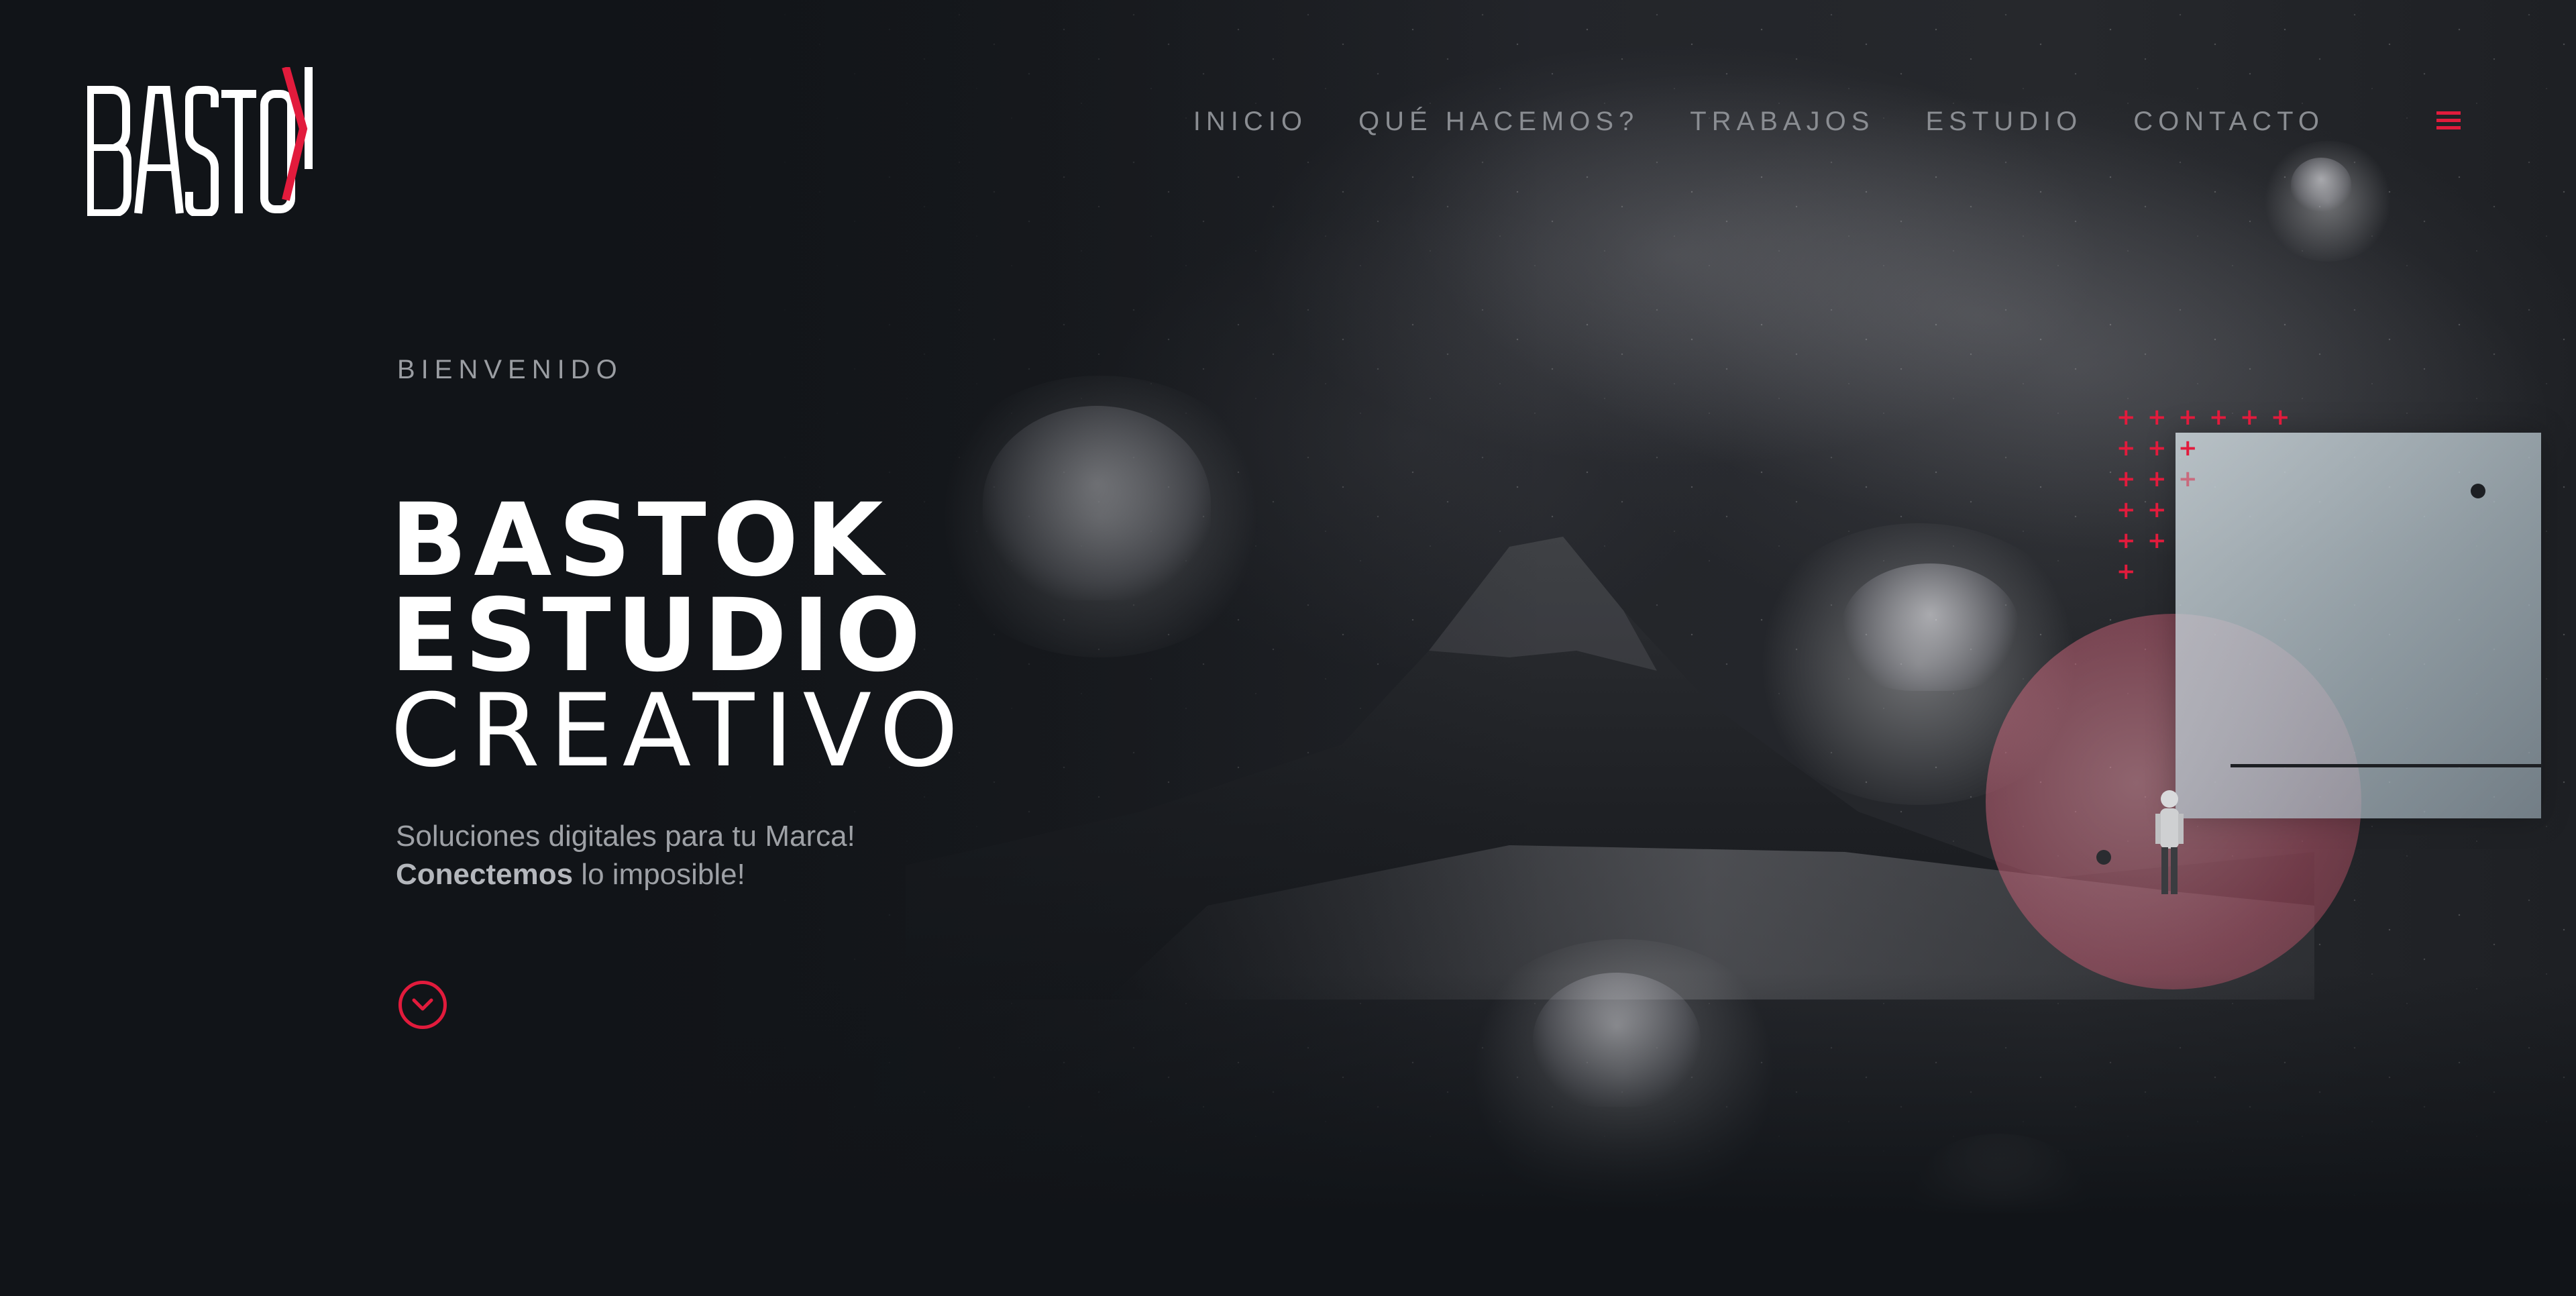 The image size is (2576, 1296). Describe the element at coordinates (485, 875) in the screenshot. I see `hero-subtitle-bold: Conectemos` at that location.